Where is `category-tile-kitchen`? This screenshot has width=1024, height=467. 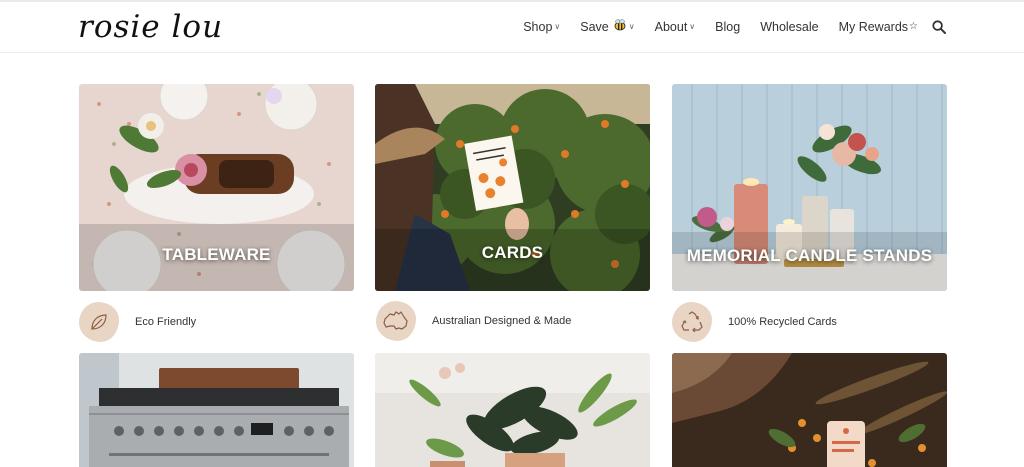
category-tile-kitchen is located at coordinates (216, 410).